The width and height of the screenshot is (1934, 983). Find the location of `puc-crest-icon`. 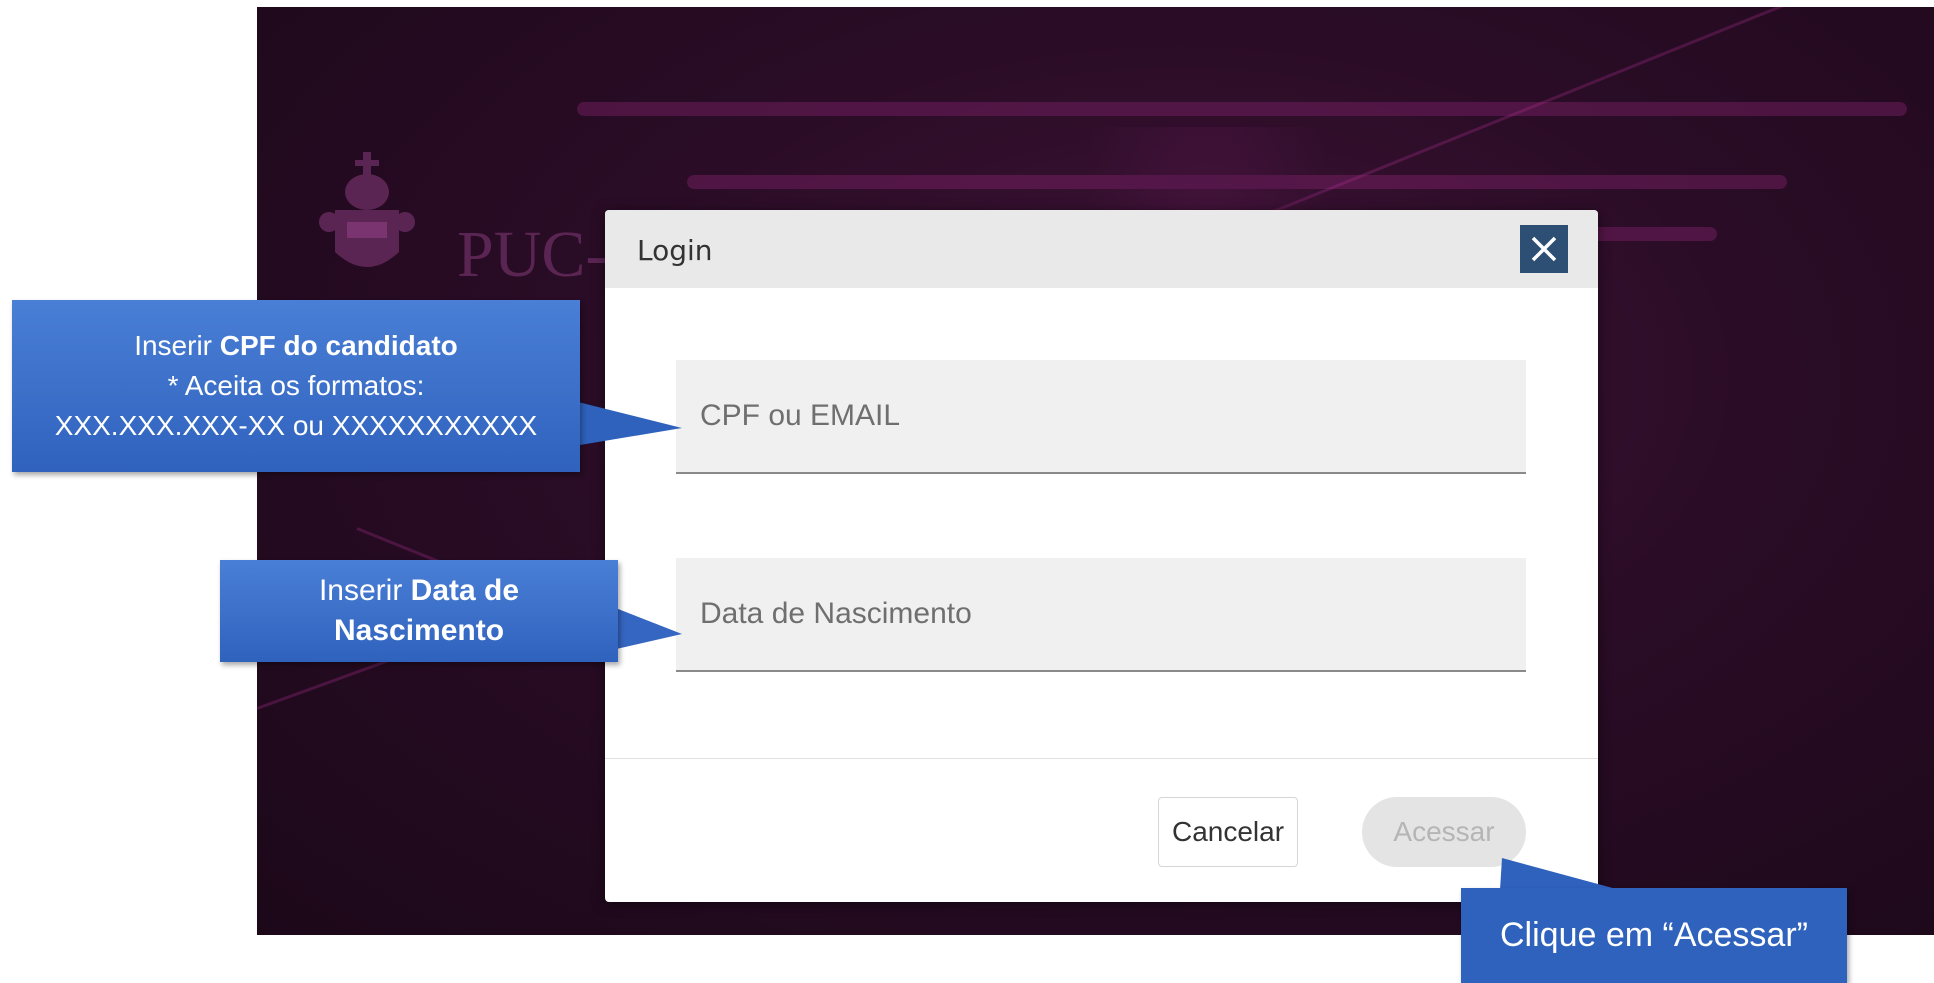

puc-crest-icon is located at coordinates (367, 209).